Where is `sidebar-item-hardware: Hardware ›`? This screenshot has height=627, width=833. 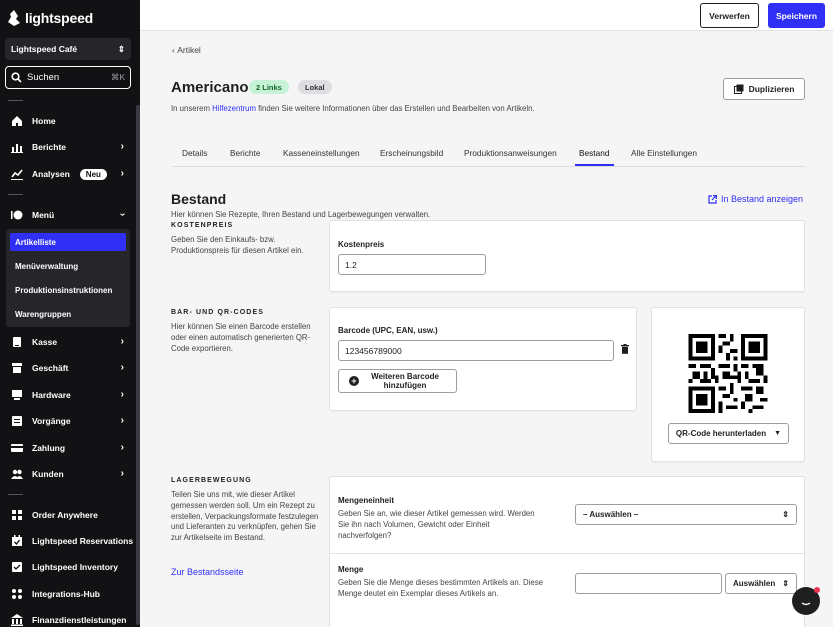
sidebar-item-hardware: Hardware › is located at coordinates (68, 395).